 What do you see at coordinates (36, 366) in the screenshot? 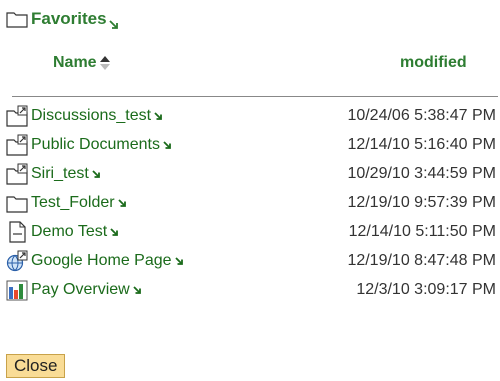
I see `close-button: Close` at bounding box center [36, 366].